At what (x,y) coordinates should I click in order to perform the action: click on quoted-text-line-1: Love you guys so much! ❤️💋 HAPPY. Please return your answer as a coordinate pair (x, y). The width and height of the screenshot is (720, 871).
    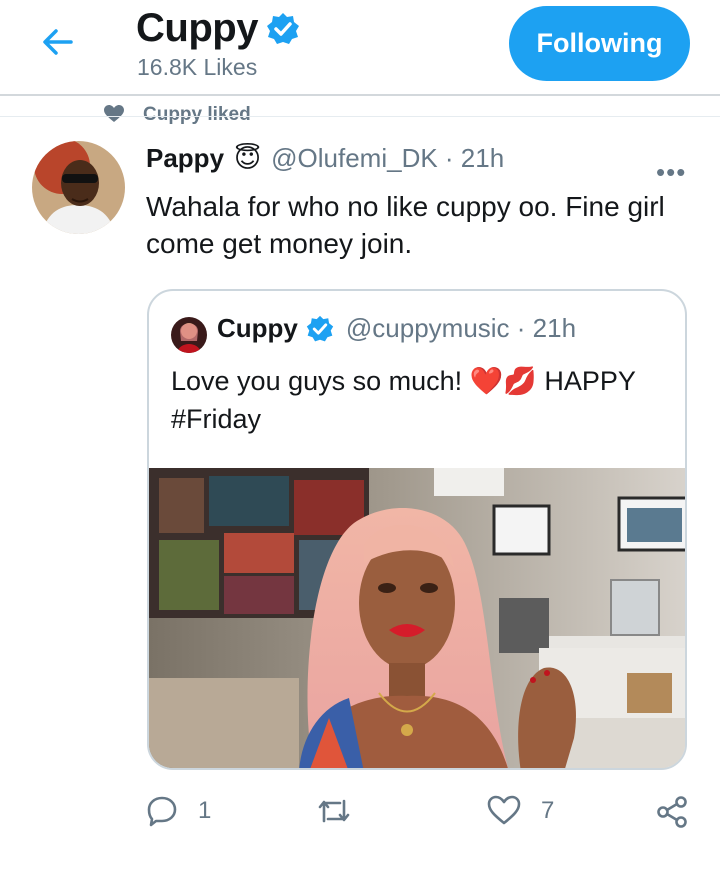
    Looking at the image, I should click on (403, 381).